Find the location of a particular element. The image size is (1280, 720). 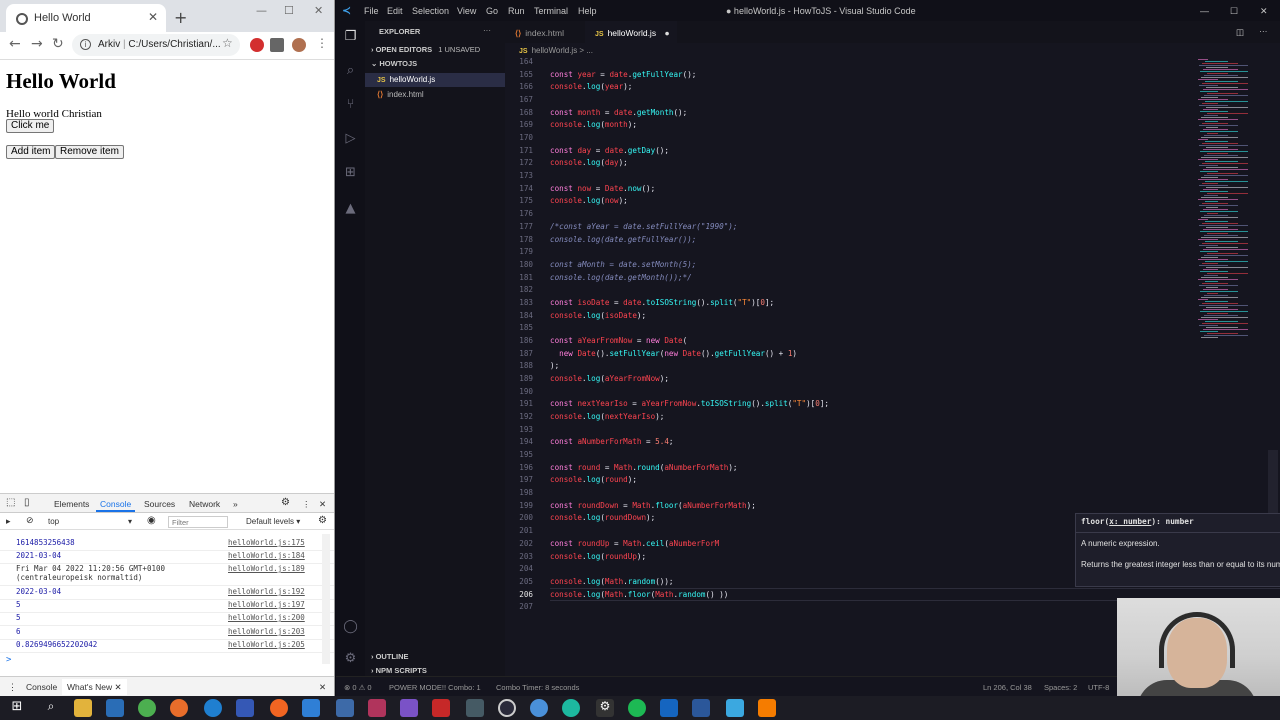

code-line: 167 is located at coordinates (850, 101).